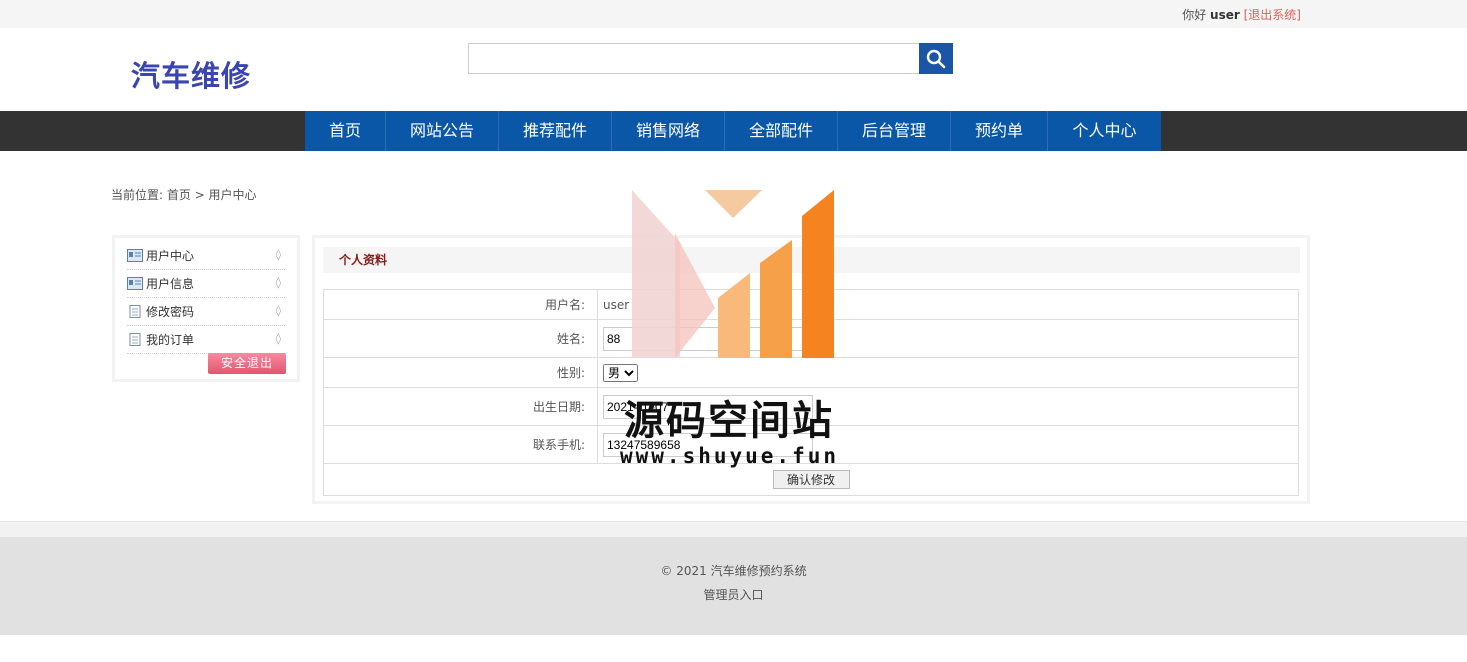 This screenshot has width=1467, height=662. I want to click on search-button, so click(936, 58).